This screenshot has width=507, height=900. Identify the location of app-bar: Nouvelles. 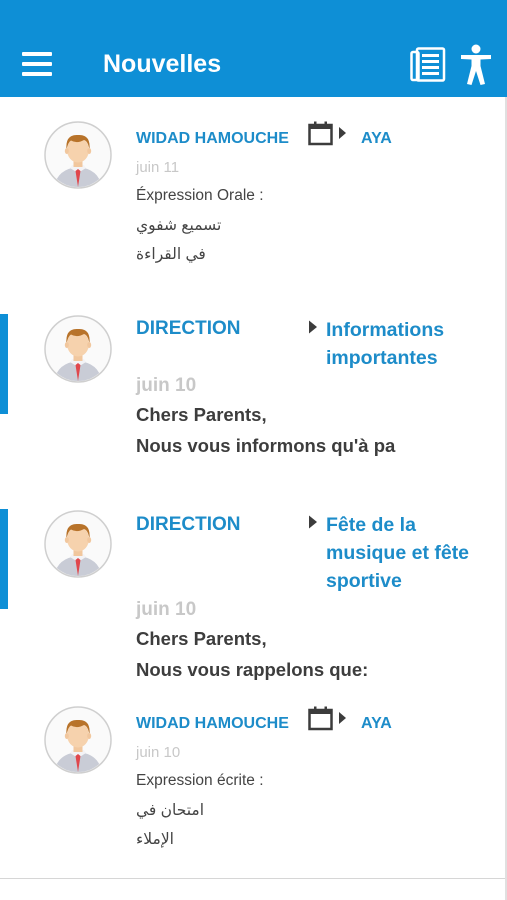
(253, 48).